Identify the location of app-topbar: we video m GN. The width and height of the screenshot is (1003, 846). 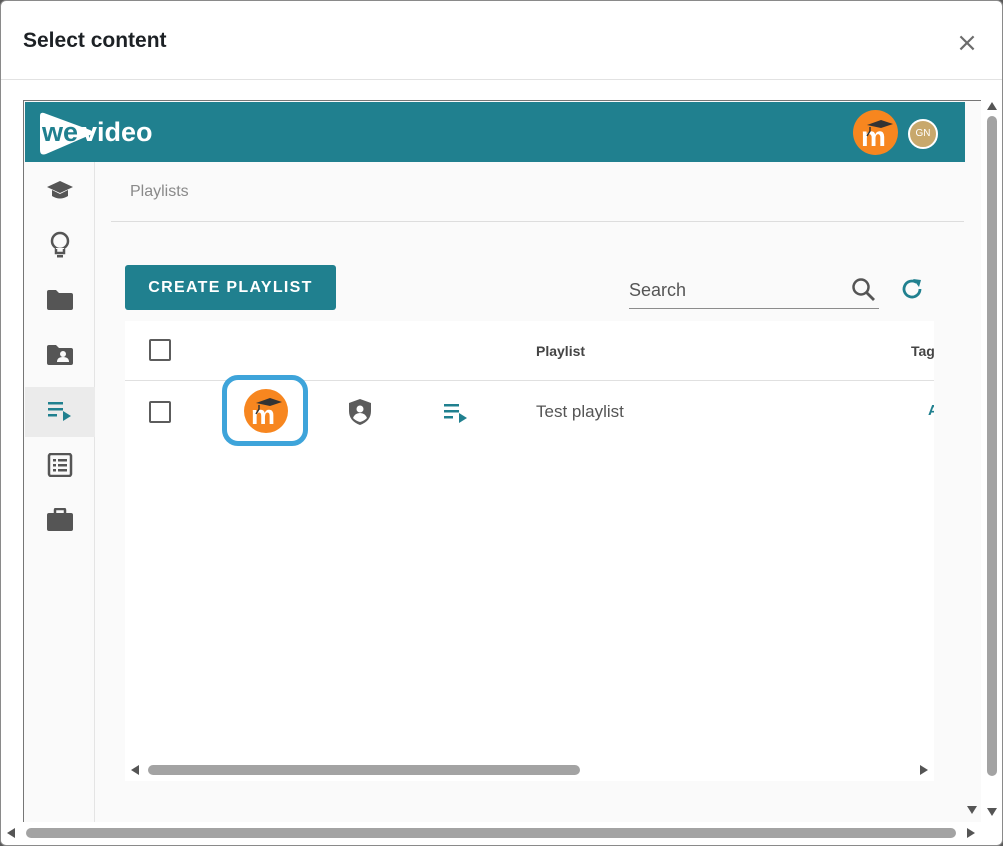
(495, 132).